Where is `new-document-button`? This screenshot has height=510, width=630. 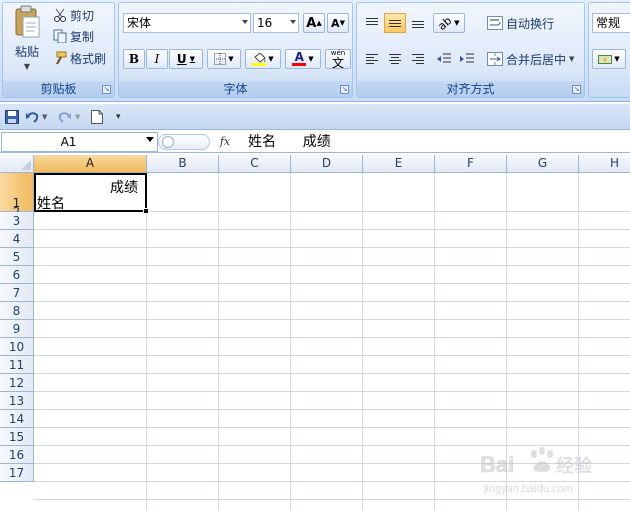 new-document-button is located at coordinates (97, 117).